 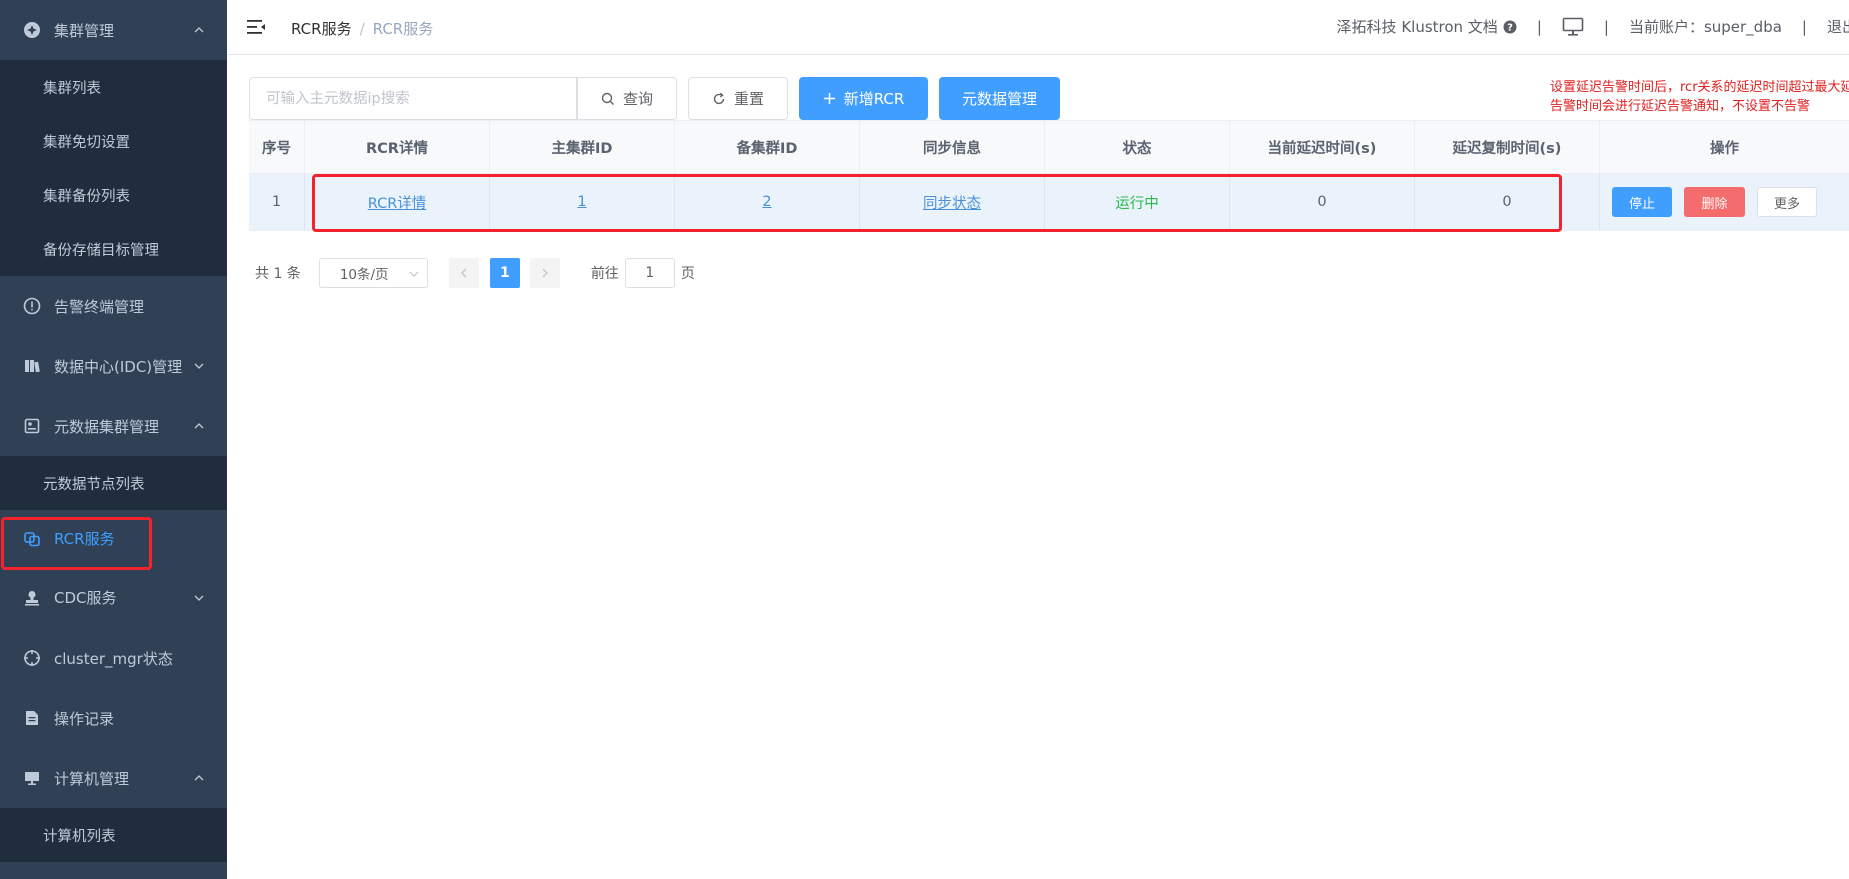 I want to click on menu-idc-management: 数据中心(IDC)管理, so click(x=113, y=366).